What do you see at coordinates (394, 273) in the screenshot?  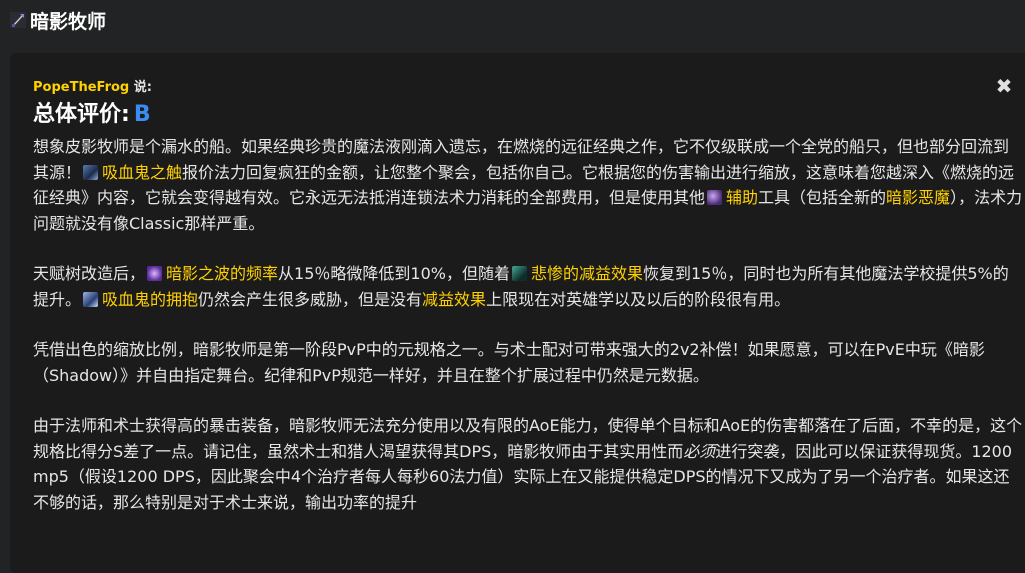 I see `paragraph-text: 从15％略微降低到10%，但随着` at bounding box center [394, 273].